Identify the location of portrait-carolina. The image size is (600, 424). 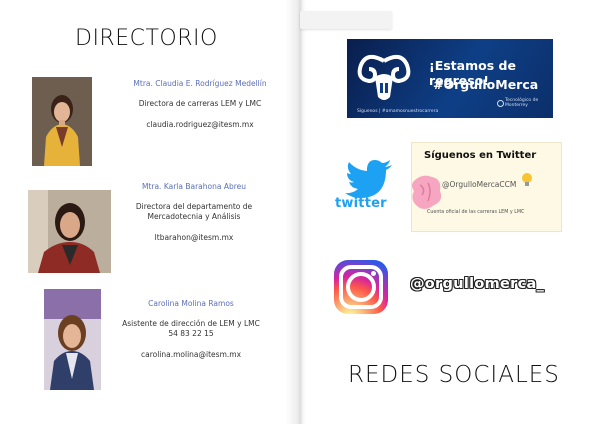
(72, 339).